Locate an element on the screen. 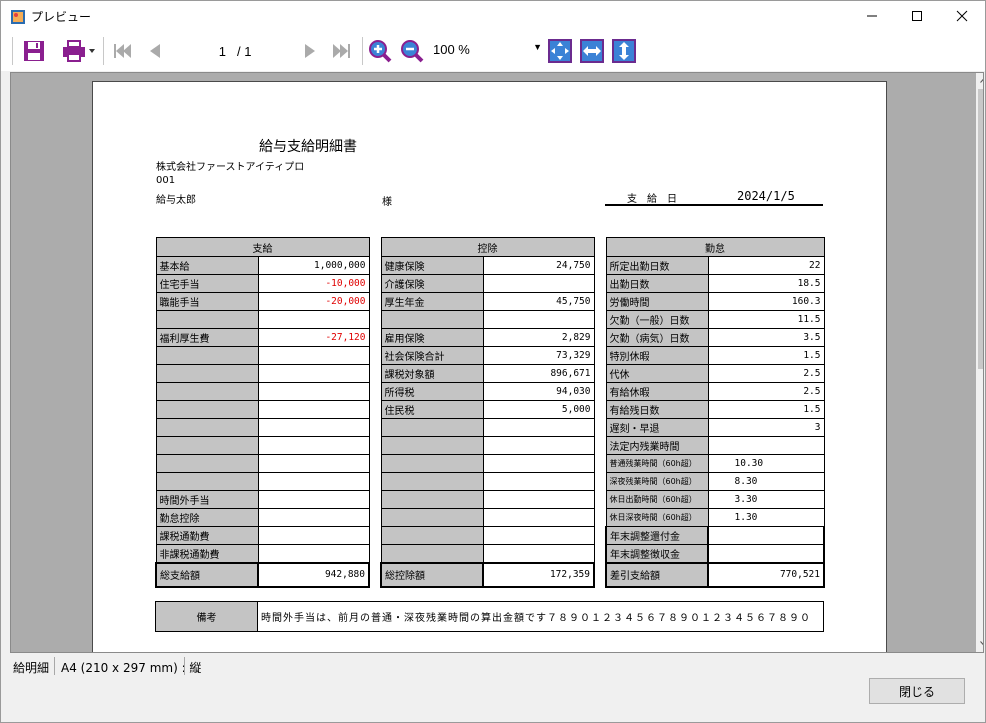 The image size is (986, 723). prev-page-button is located at coordinates (155, 51).